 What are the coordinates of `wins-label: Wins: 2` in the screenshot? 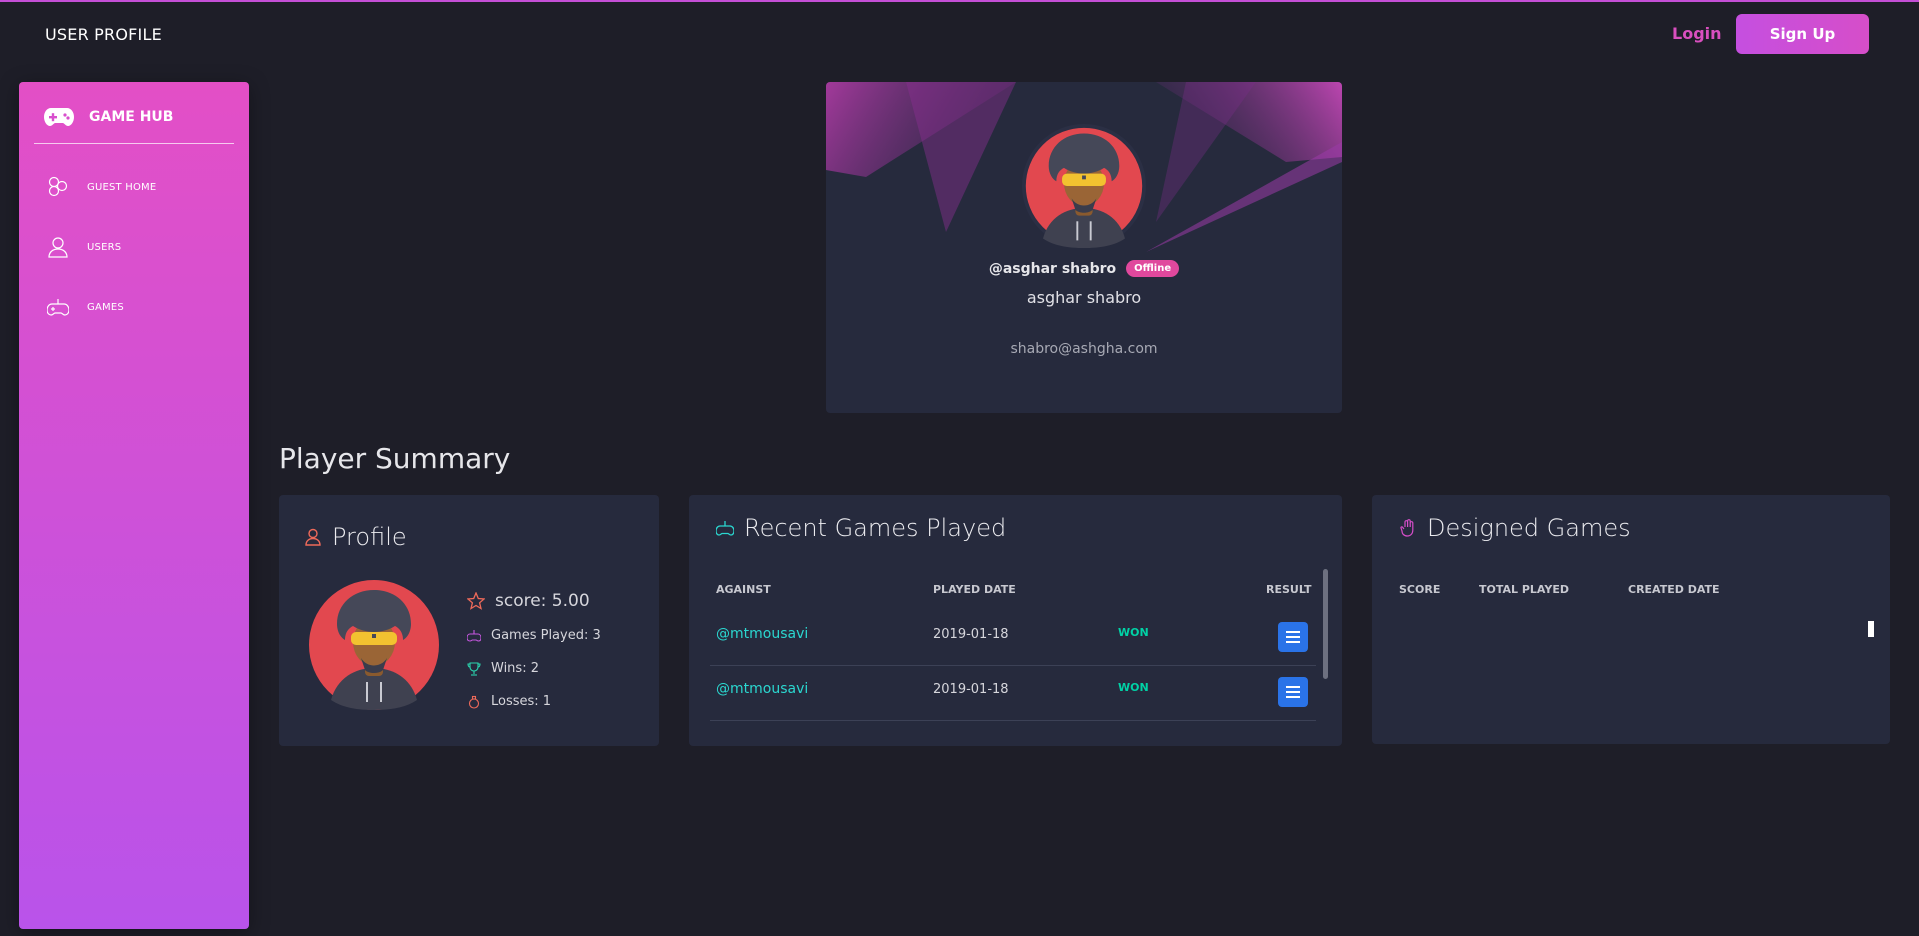 It's located at (515, 668).